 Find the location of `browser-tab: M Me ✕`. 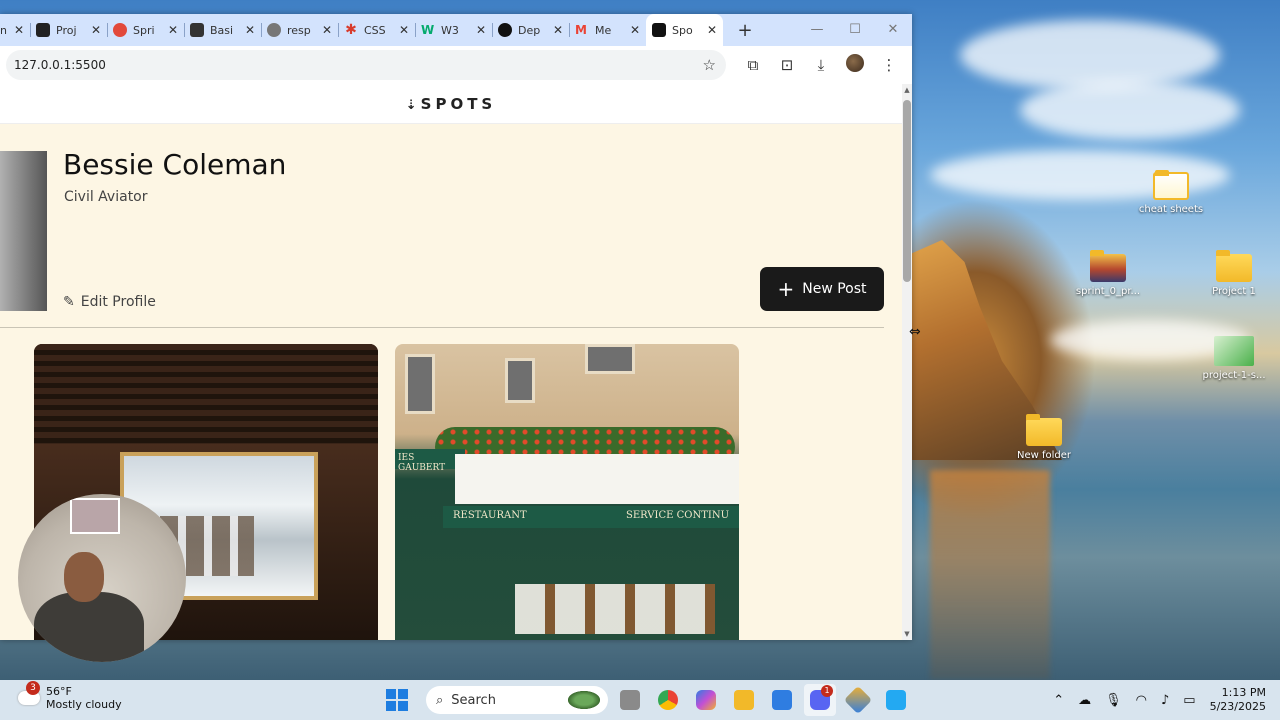

browser-tab: M Me ✕ is located at coordinates (607, 30).